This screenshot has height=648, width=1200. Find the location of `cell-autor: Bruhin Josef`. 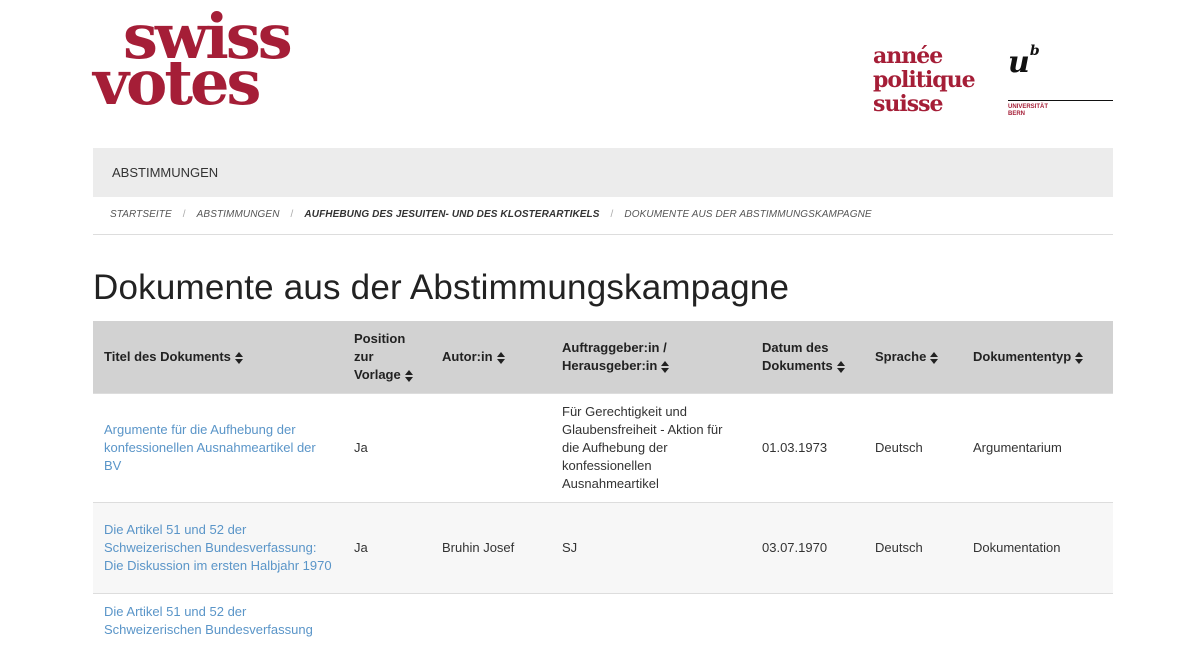

cell-autor: Bruhin Josef is located at coordinates (491, 548).